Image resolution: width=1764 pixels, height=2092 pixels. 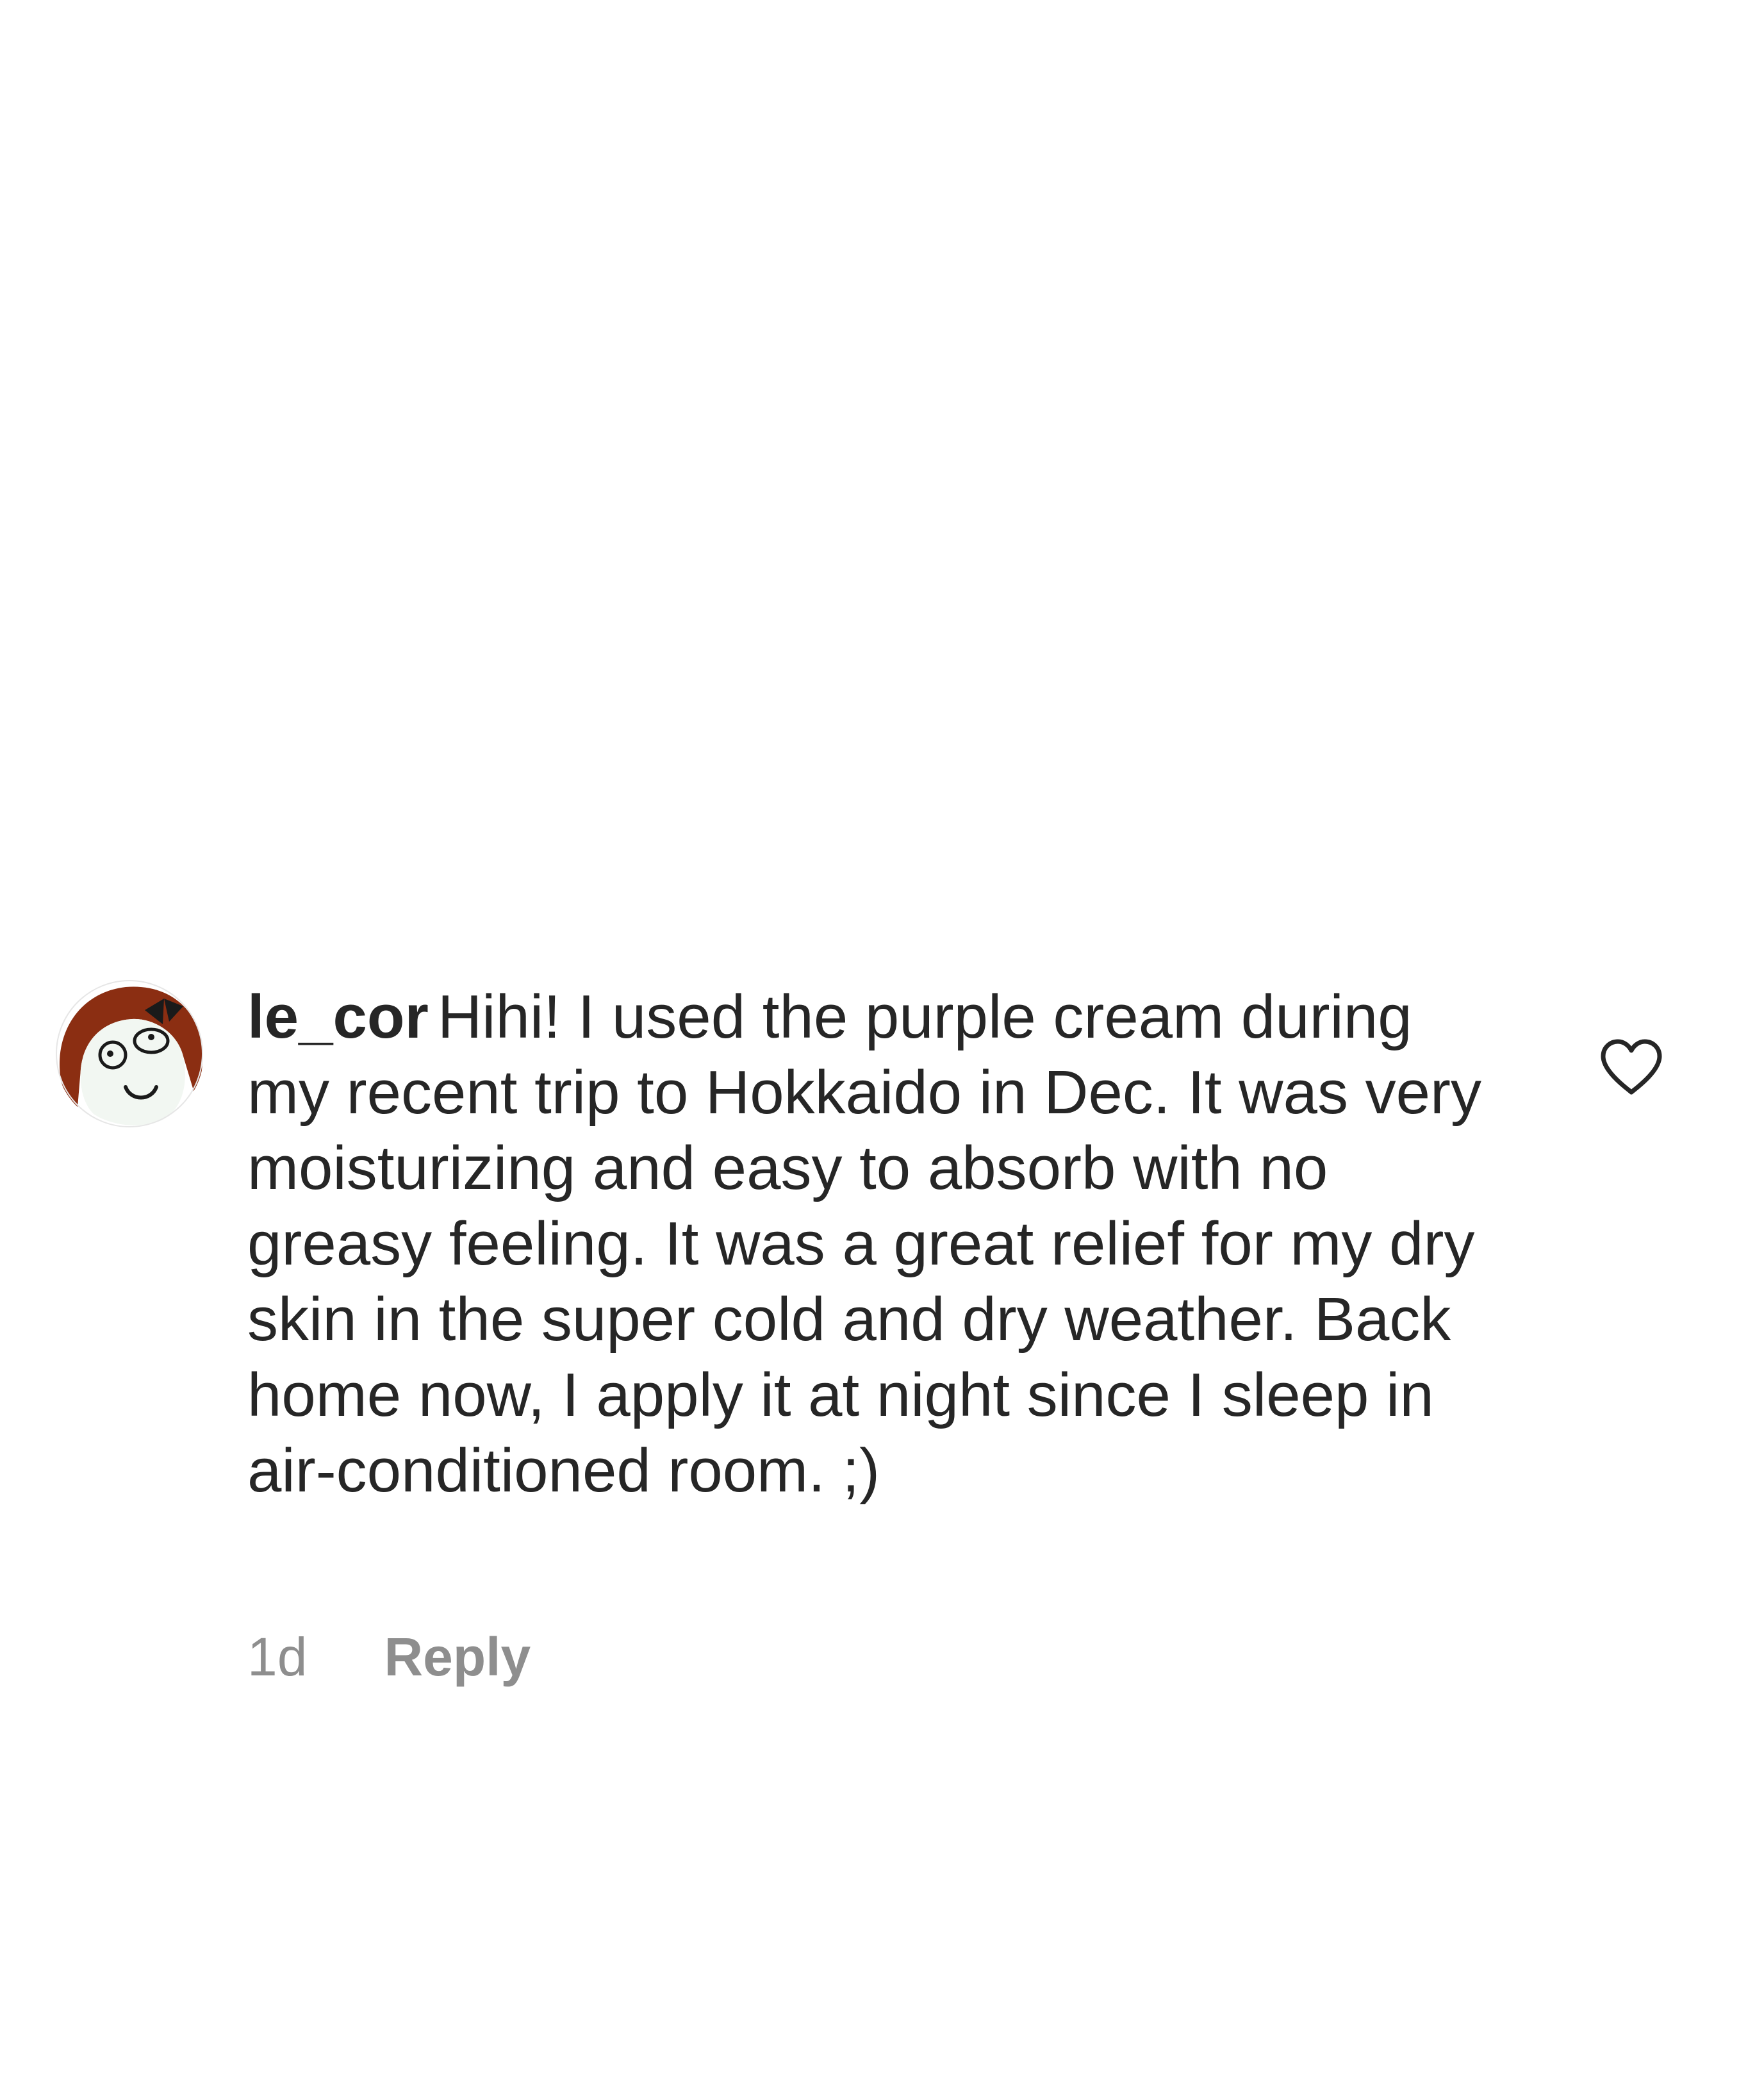 What do you see at coordinates (338, 1017) in the screenshot?
I see `comment-username: le_cor` at bounding box center [338, 1017].